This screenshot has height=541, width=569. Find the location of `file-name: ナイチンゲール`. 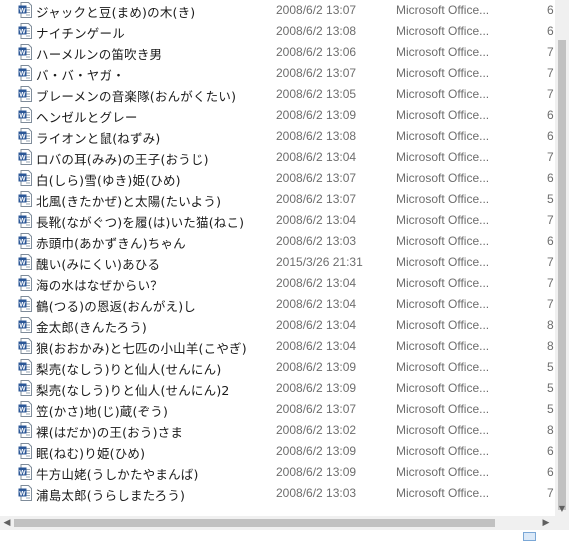

file-name: ナイチンゲール is located at coordinates (80, 33).